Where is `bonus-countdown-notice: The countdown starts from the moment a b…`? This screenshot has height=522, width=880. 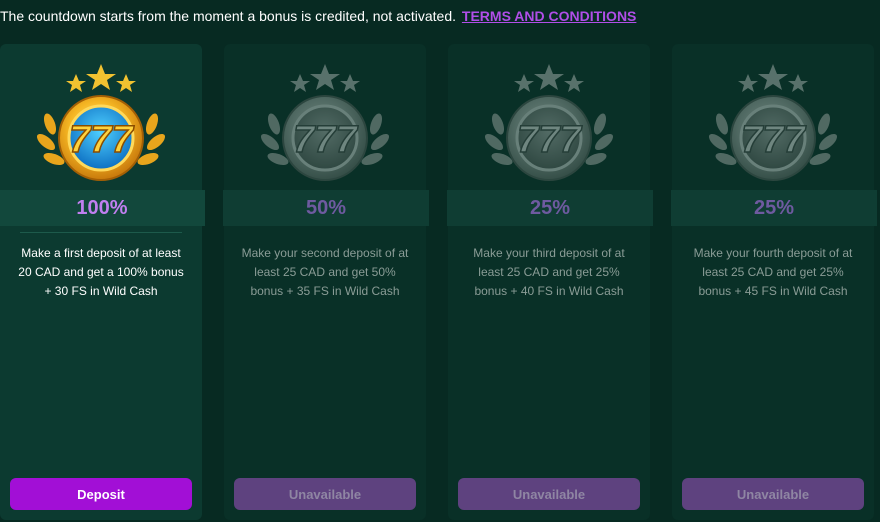 bonus-countdown-notice: The countdown starts from the moment a b… is located at coordinates (318, 16).